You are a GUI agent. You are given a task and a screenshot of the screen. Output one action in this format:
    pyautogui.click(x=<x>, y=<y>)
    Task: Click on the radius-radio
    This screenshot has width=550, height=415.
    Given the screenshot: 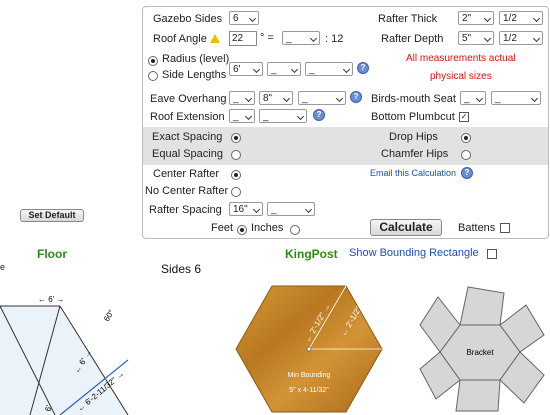 What is the action you would take?
    pyautogui.click(x=153, y=61)
    